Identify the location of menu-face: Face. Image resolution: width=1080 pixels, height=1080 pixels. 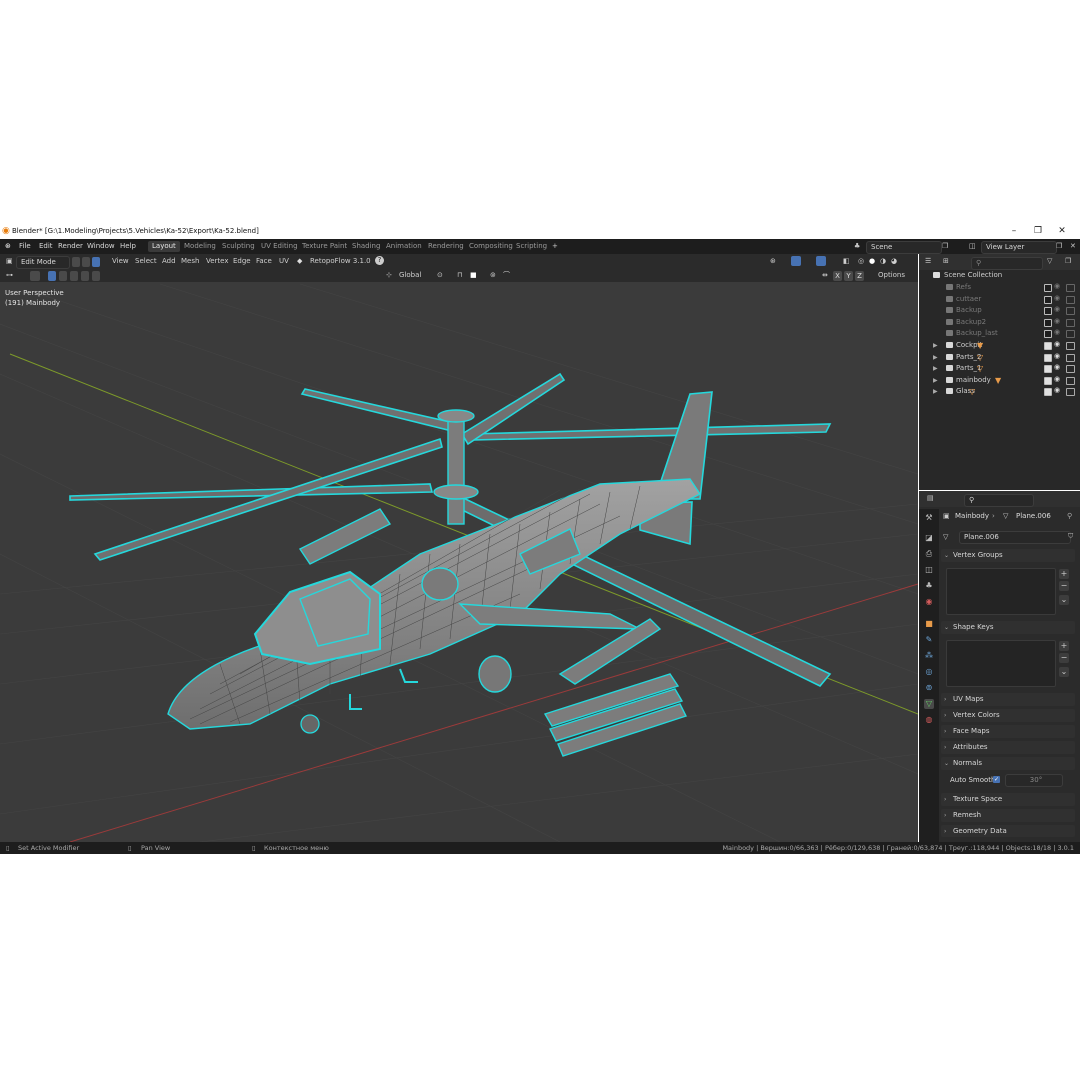
(264, 261).